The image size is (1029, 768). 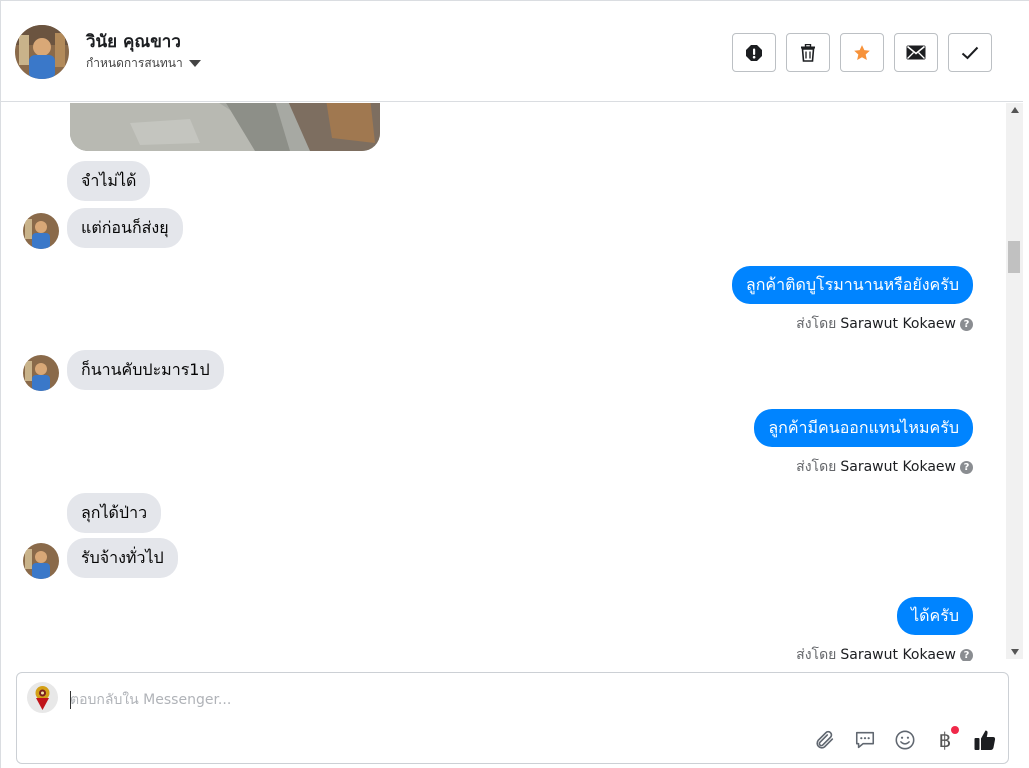 What do you see at coordinates (194, 63) in the screenshot?
I see `chevron-down-icon` at bounding box center [194, 63].